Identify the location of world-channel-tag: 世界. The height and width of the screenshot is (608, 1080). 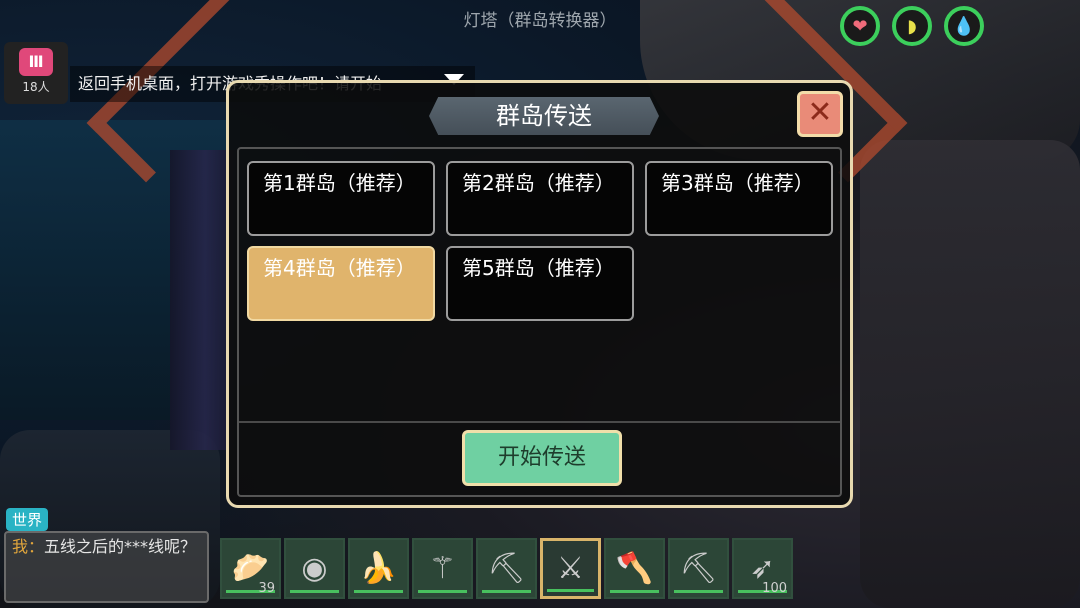
(27, 519).